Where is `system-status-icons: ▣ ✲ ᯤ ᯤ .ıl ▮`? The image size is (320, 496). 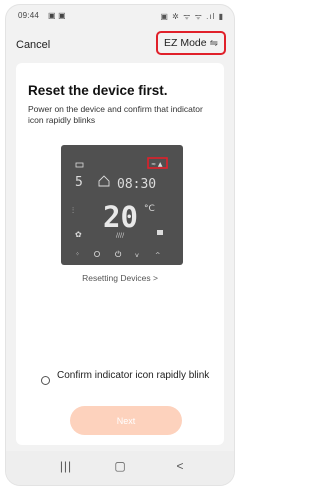
system-status-icons: ▣ ✲ ᯤ ᯤ .ıl ▮ is located at coordinates (192, 16).